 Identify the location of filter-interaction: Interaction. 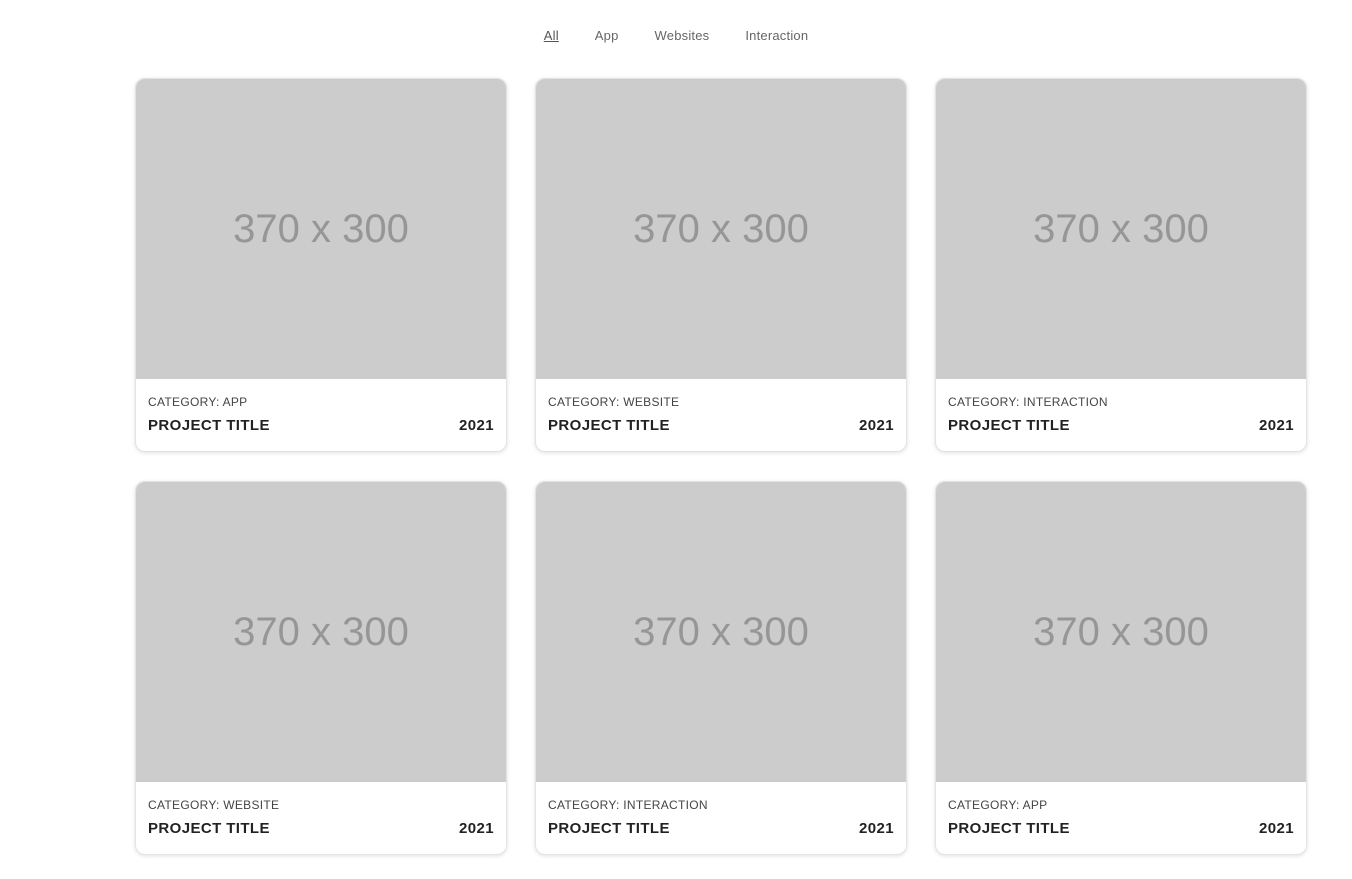
(776, 36).